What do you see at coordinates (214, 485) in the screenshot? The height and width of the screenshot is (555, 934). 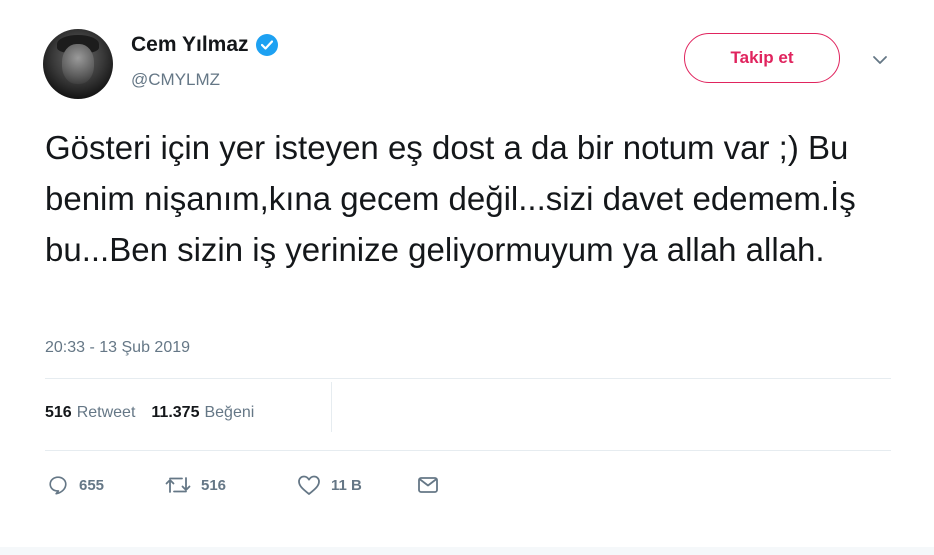 I see `retweet-action-count: 516` at bounding box center [214, 485].